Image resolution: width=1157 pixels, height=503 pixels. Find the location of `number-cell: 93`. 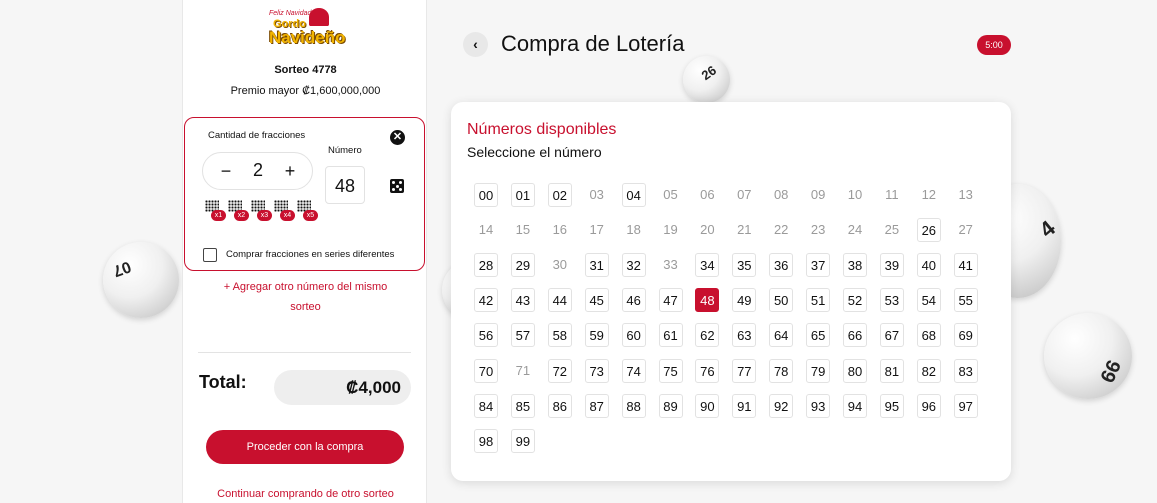

number-cell: 93 is located at coordinates (818, 405).